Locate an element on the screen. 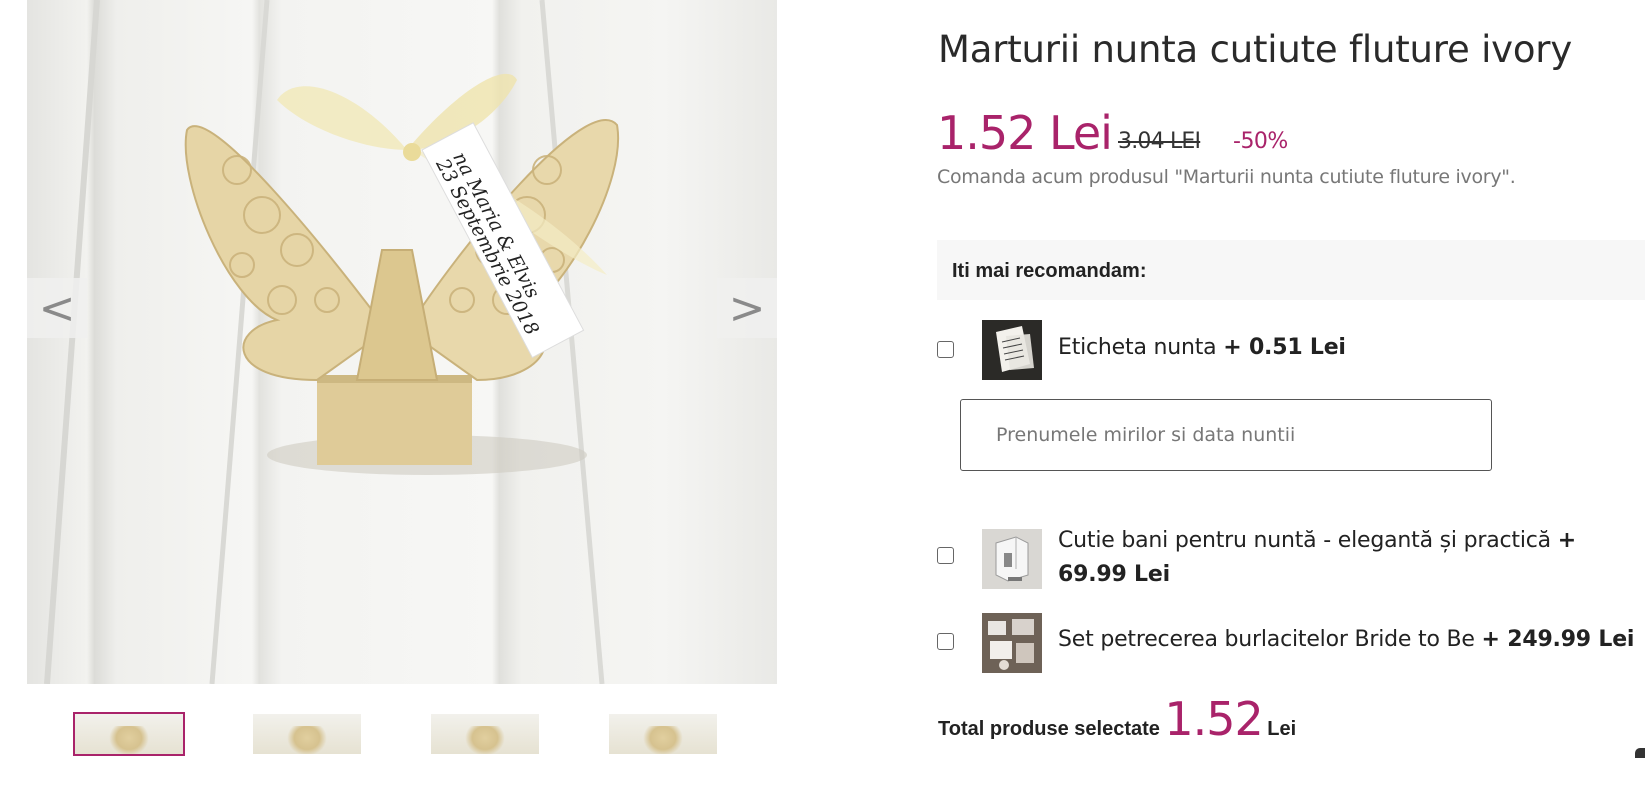 This screenshot has width=1645, height=800. recommendation-price: + 249.99 Lei is located at coordinates (1558, 639).